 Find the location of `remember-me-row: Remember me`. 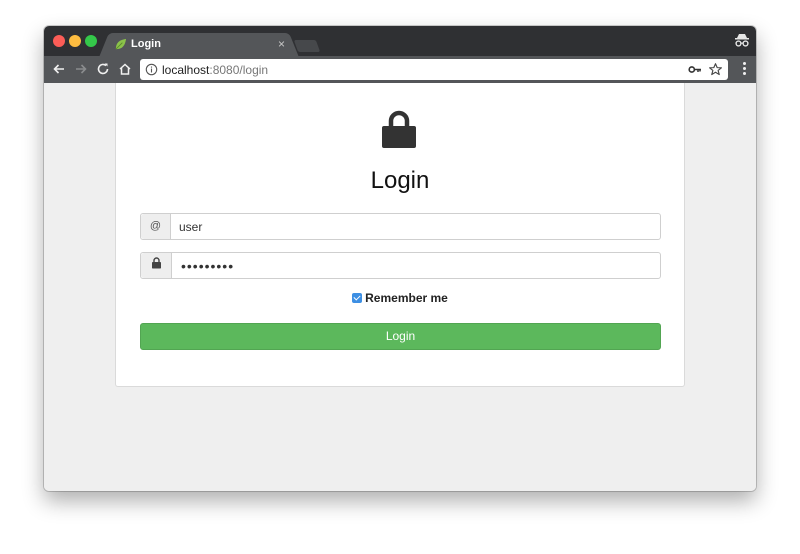

remember-me-row: Remember me is located at coordinates (400, 298).